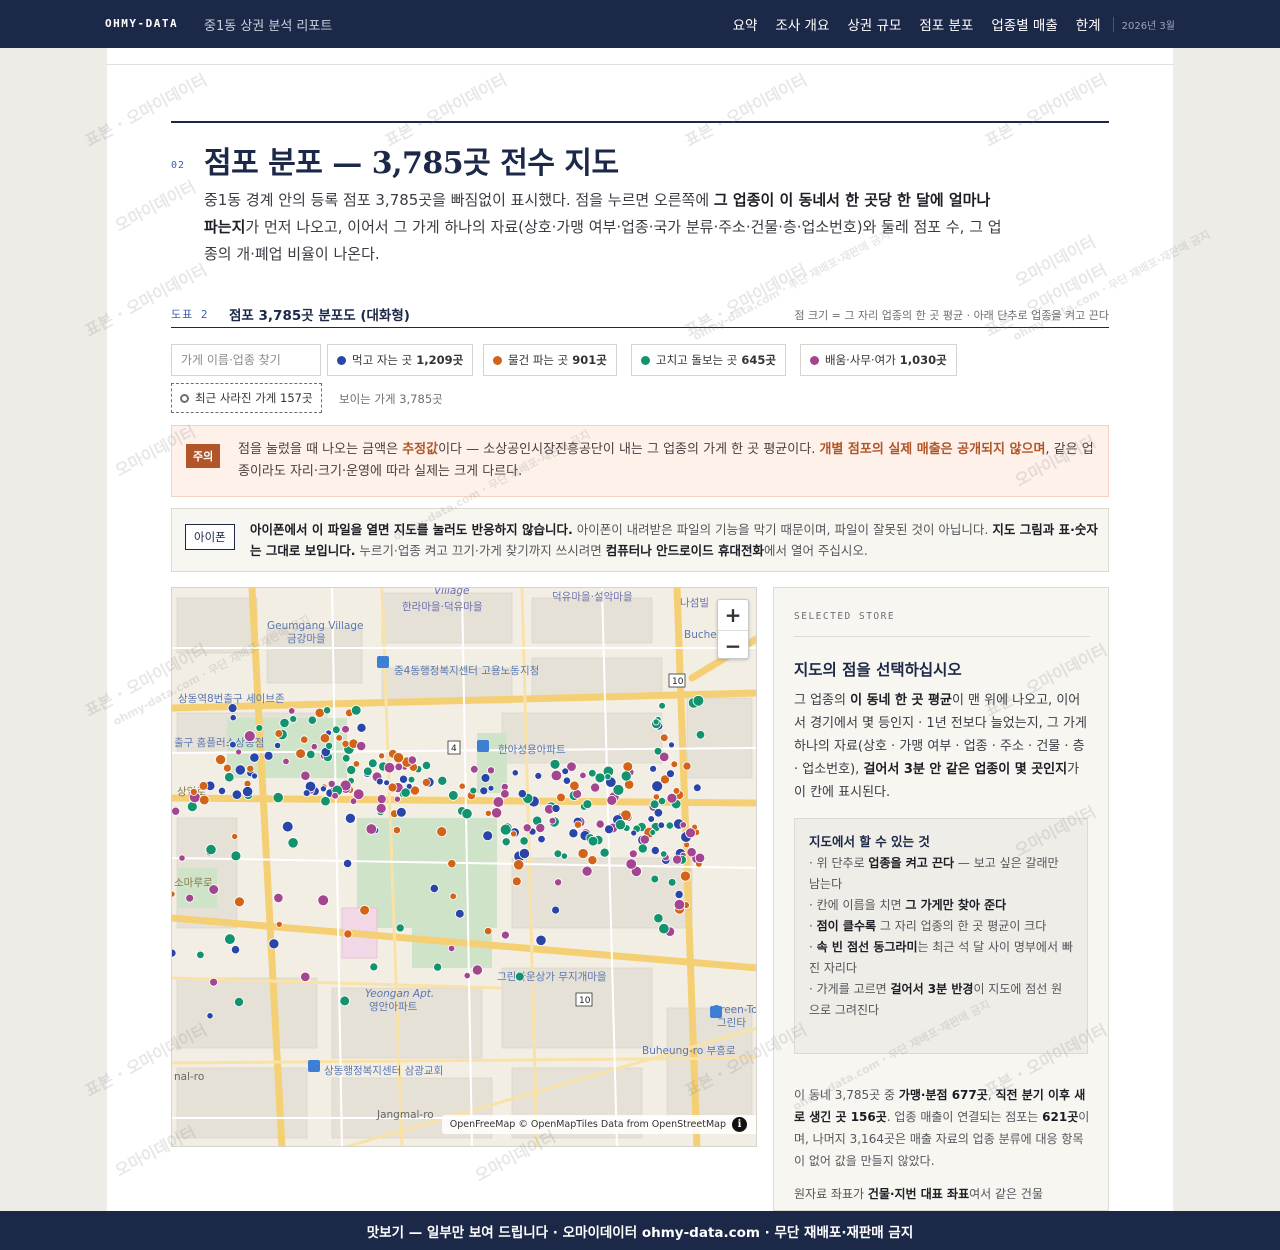 The height and width of the screenshot is (1250, 1280). What do you see at coordinates (802, 24) in the screenshot?
I see `nav-item-survey: 조사 개요` at bounding box center [802, 24].